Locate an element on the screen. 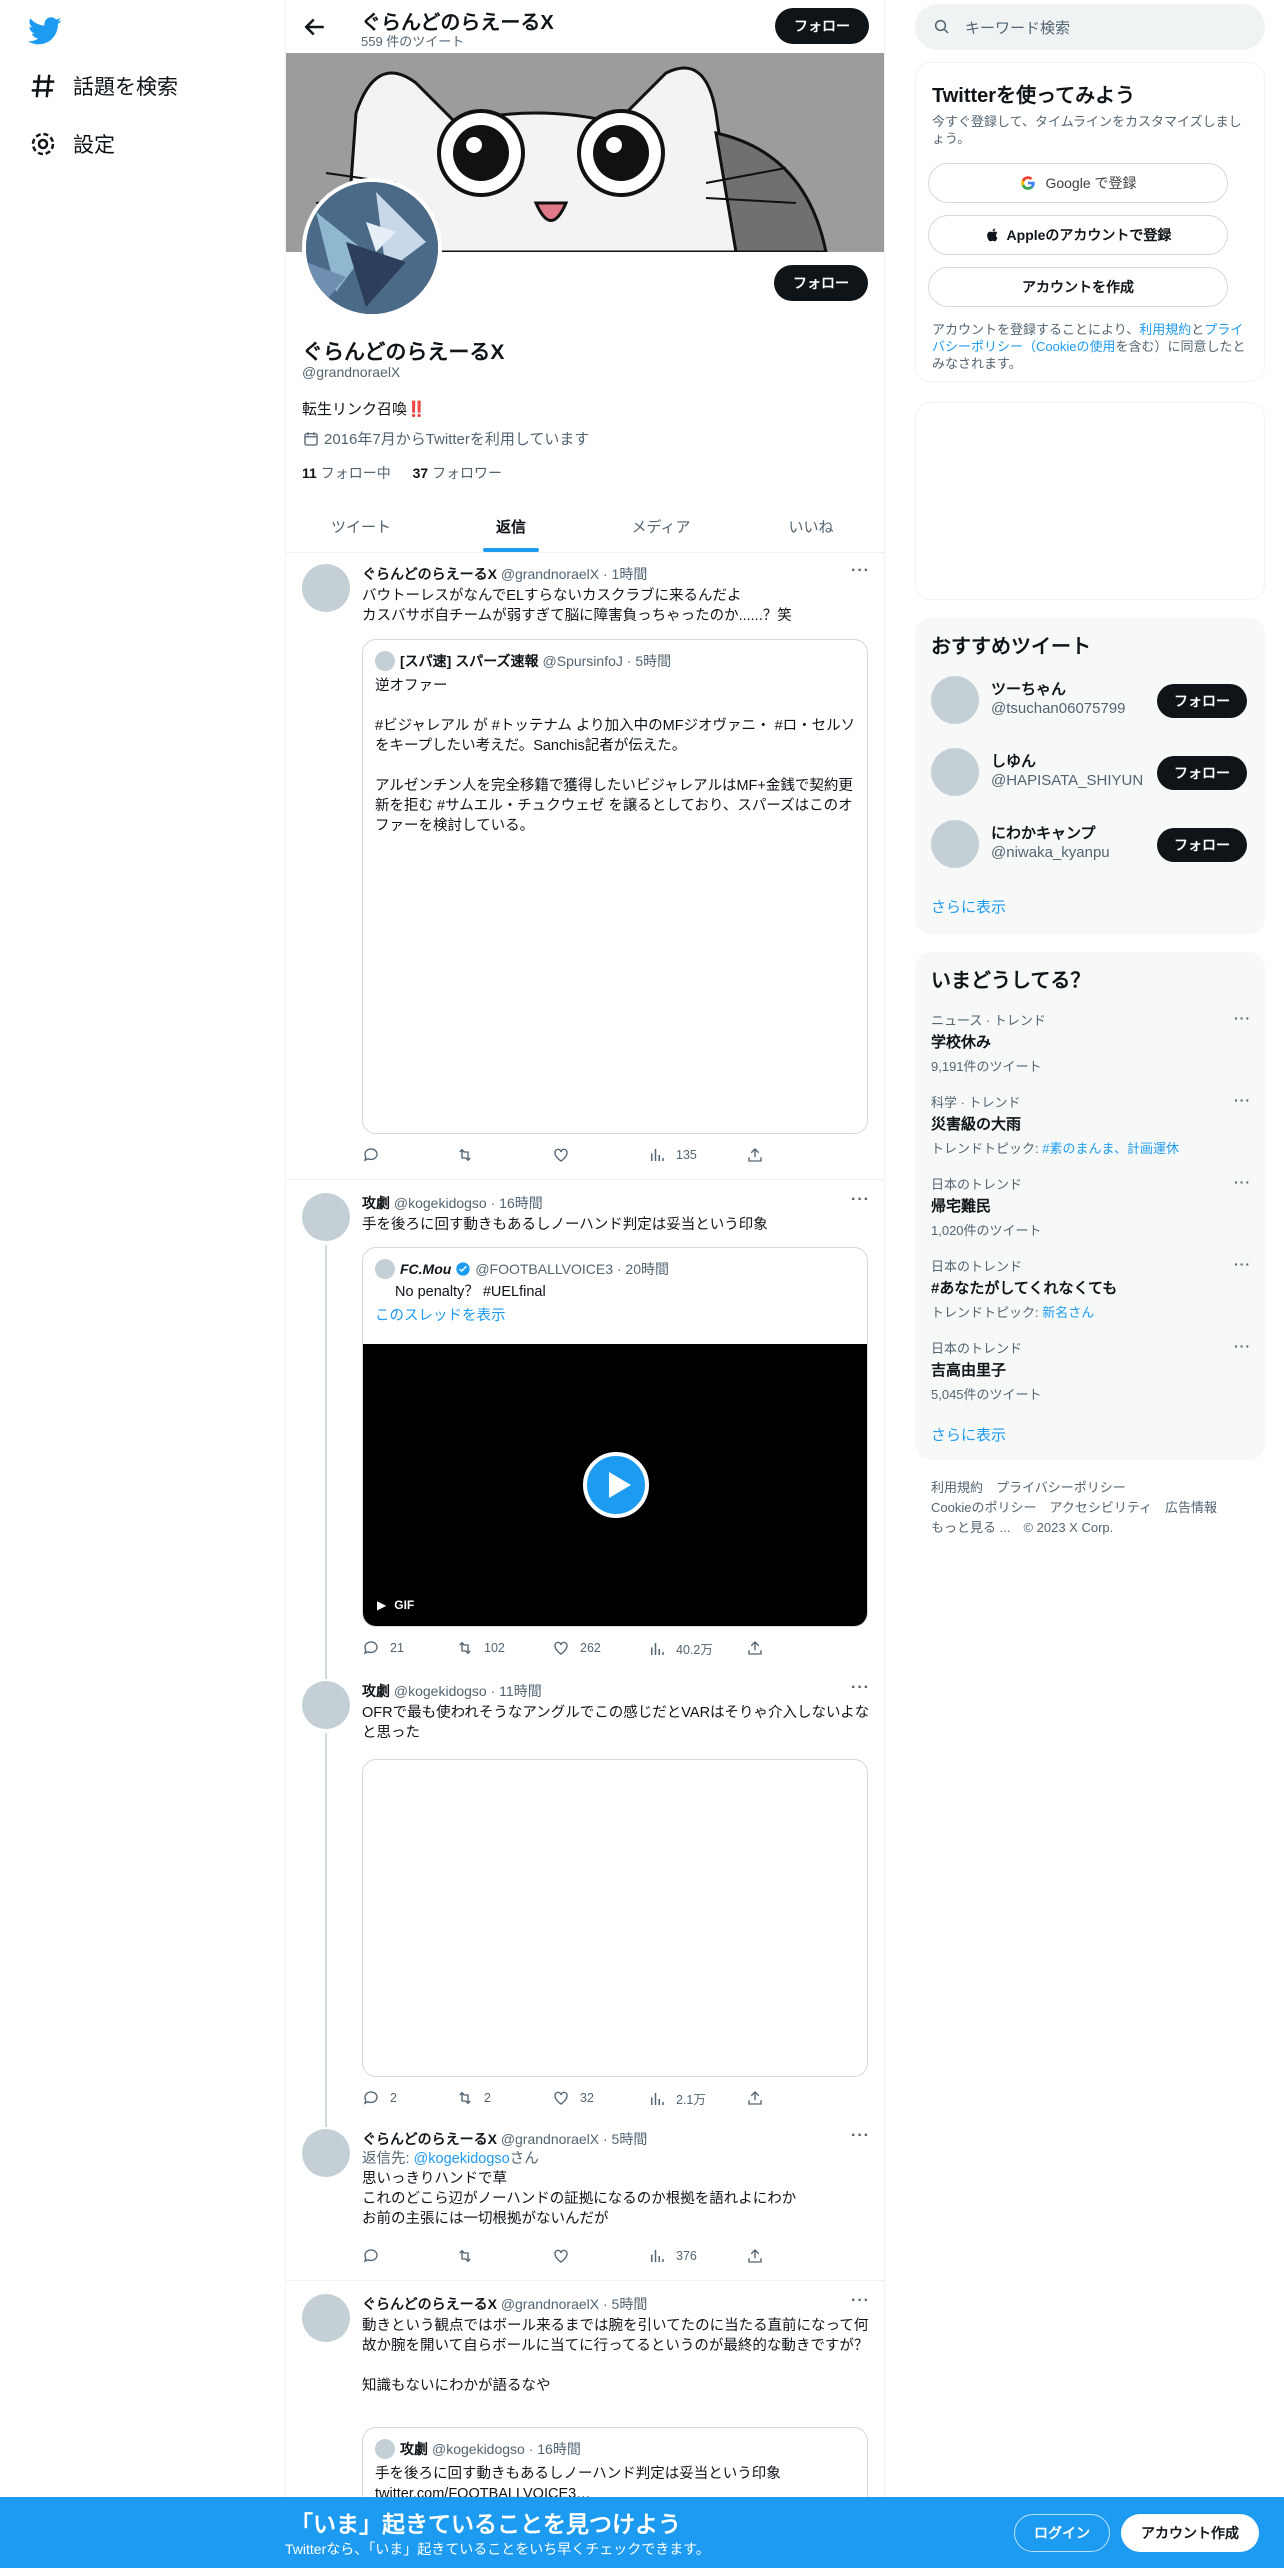 The height and width of the screenshot is (2568, 1284). footer-line: Cookieのポリシー アクセシビリティ 広告情報 is located at coordinates (1074, 1508).